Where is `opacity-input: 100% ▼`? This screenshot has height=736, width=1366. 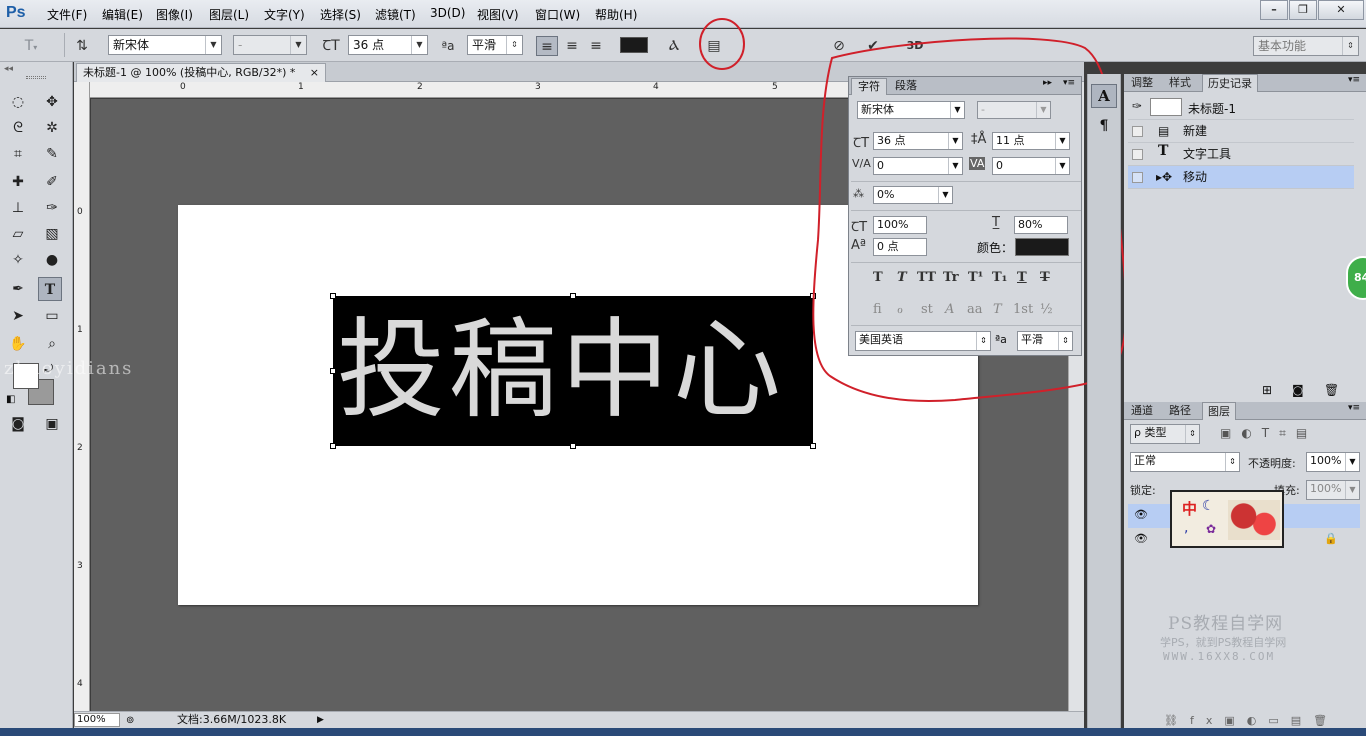
opacity-input: 100% ▼ is located at coordinates (1333, 462).